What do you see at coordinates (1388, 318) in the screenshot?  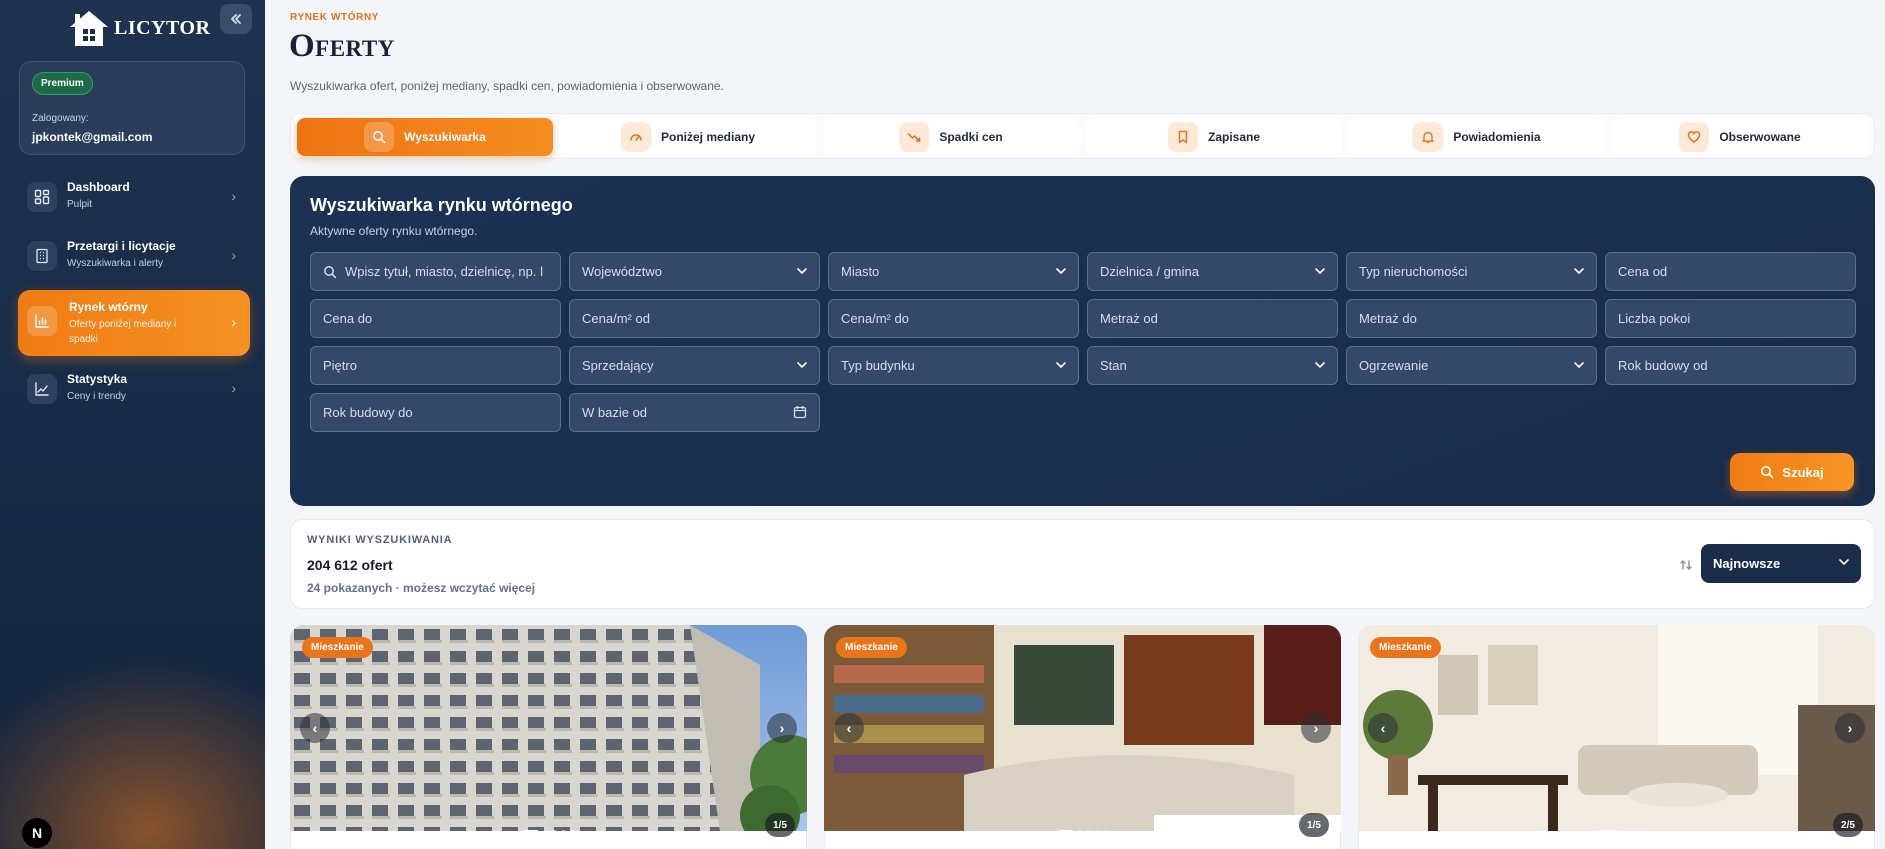 I see `input-placeholder: Metraż do` at bounding box center [1388, 318].